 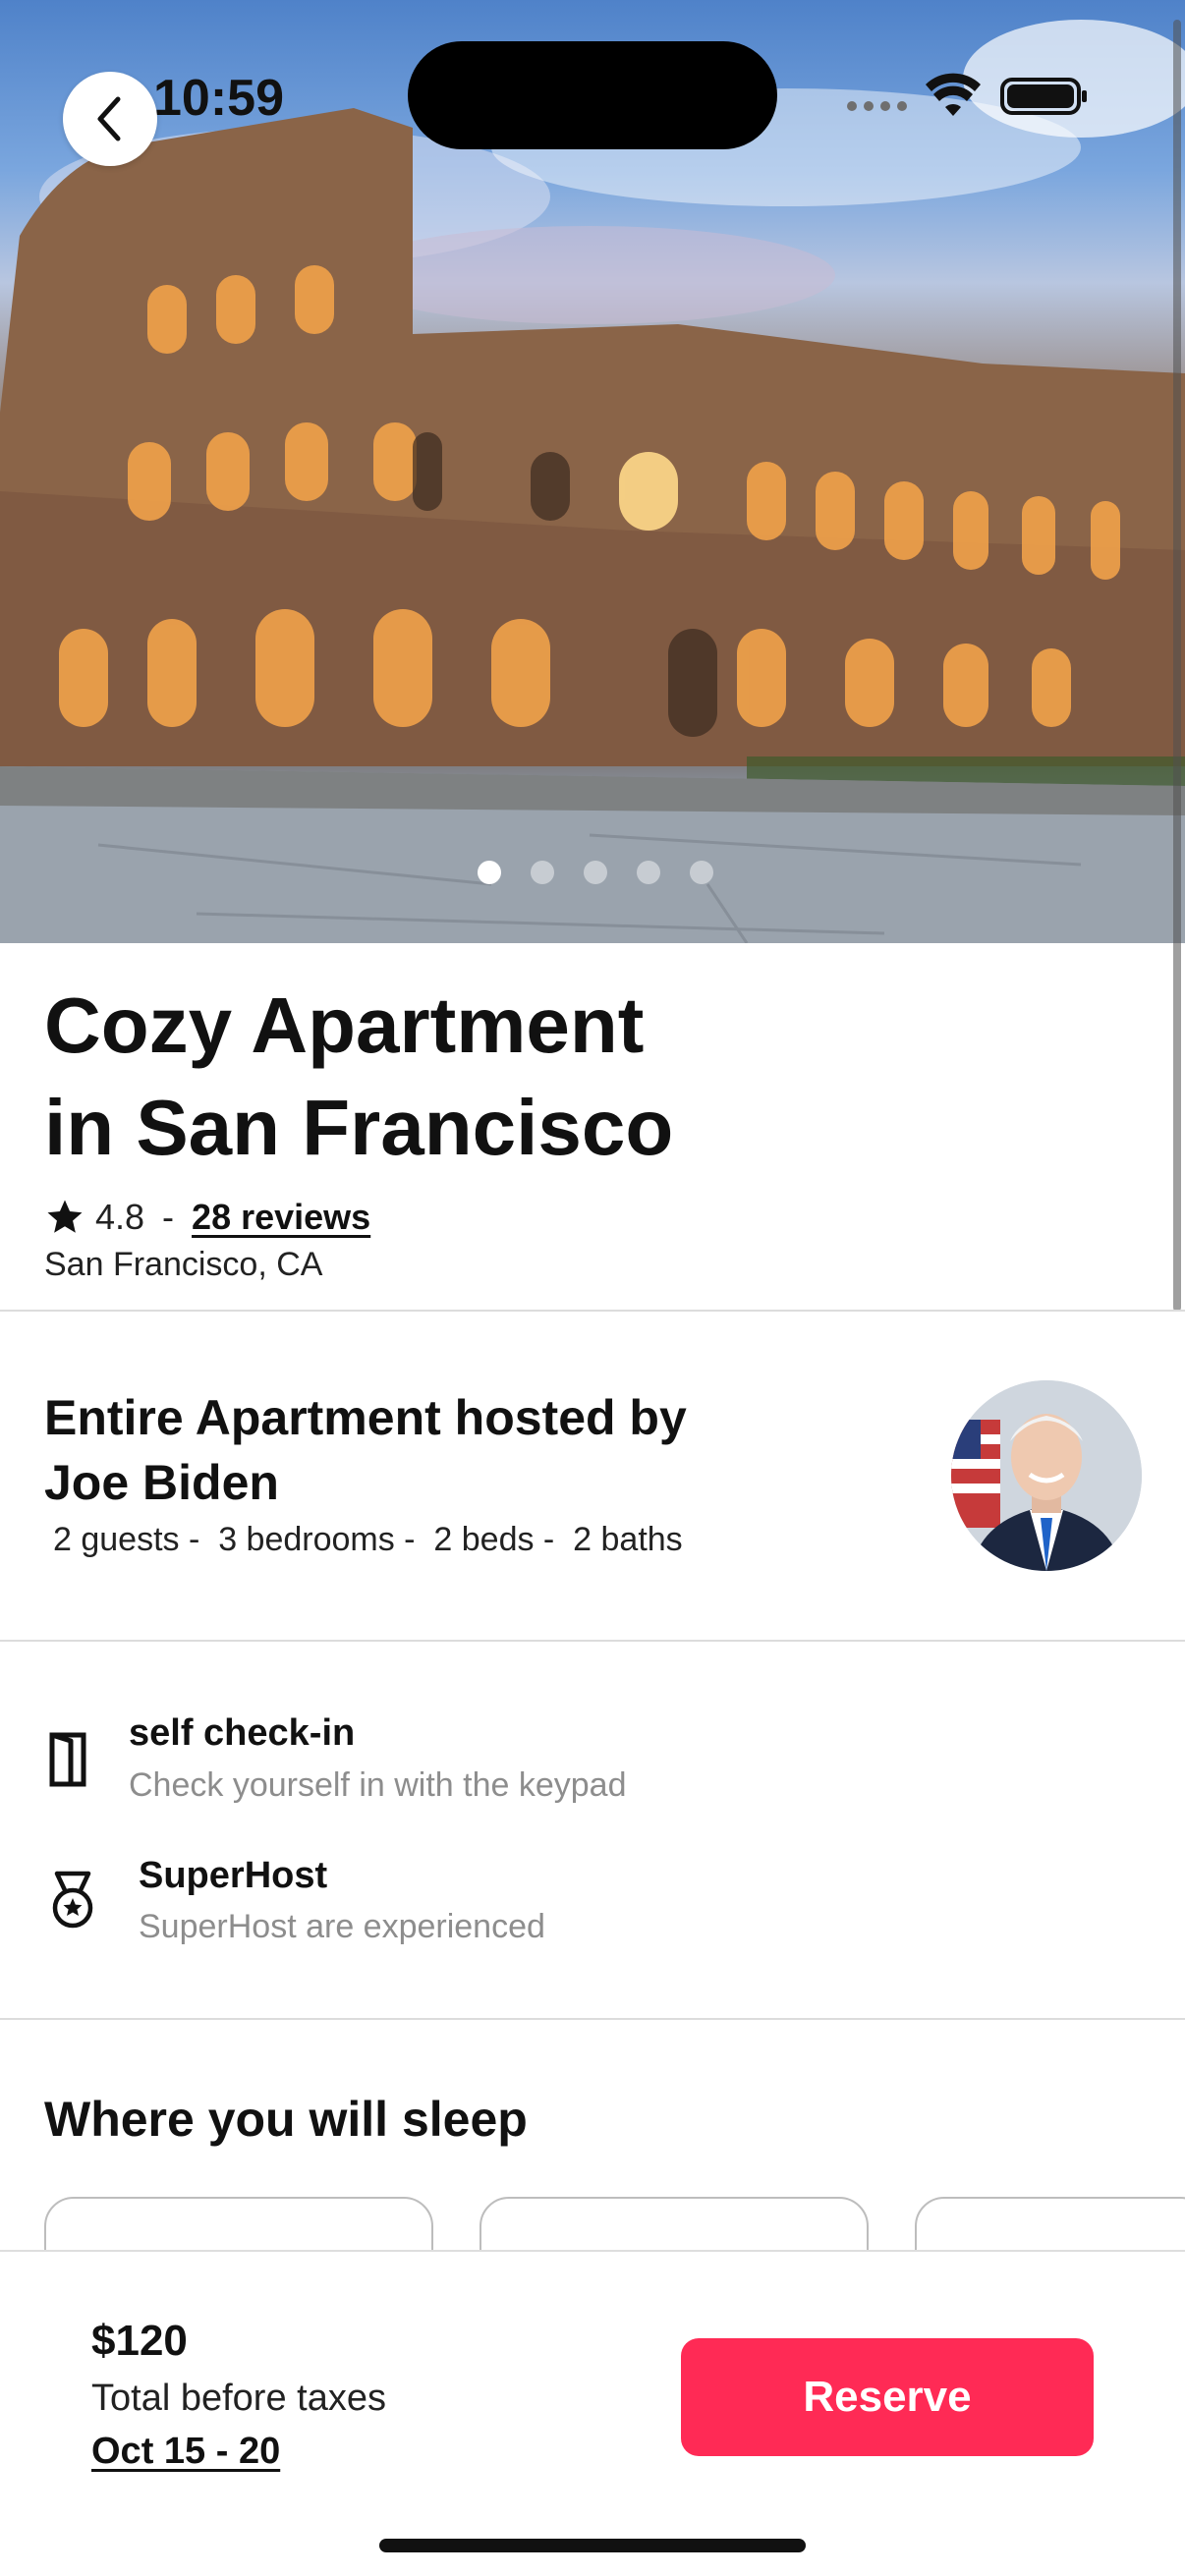 What do you see at coordinates (73, 1900) in the screenshot?
I see `medal-icon` at bounding box center [73, 1900].